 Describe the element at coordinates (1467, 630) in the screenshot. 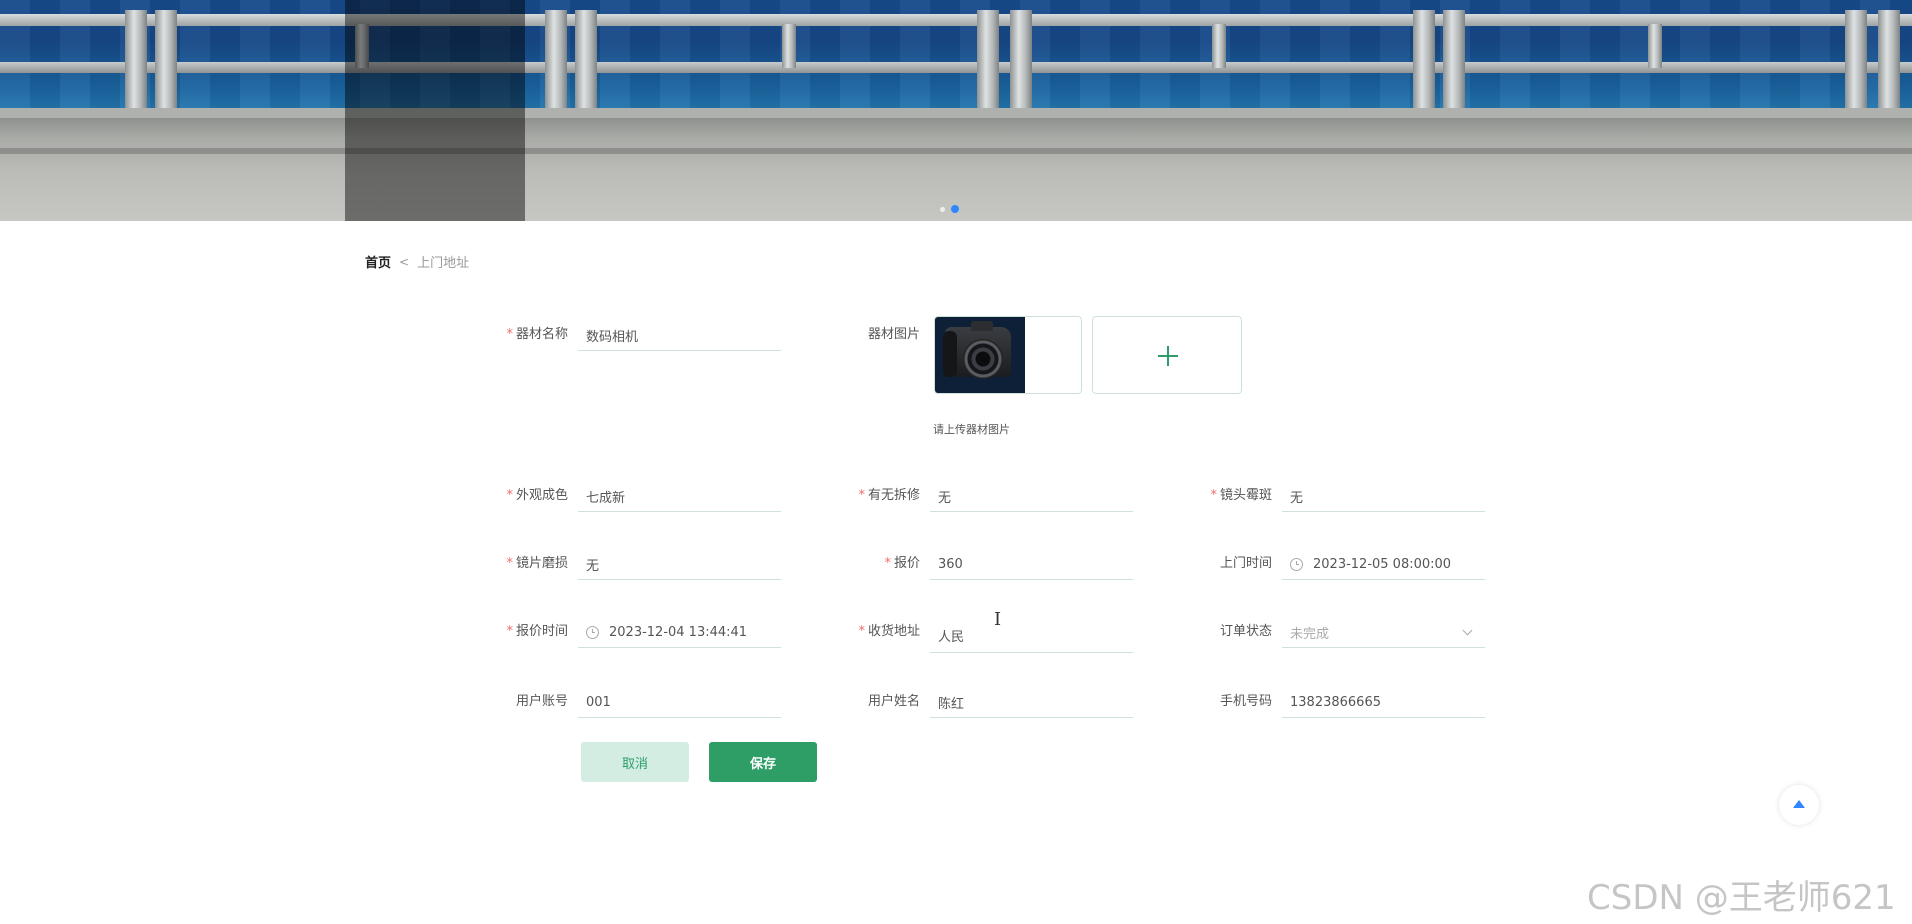

I see `chevron-down-icon` at that location.